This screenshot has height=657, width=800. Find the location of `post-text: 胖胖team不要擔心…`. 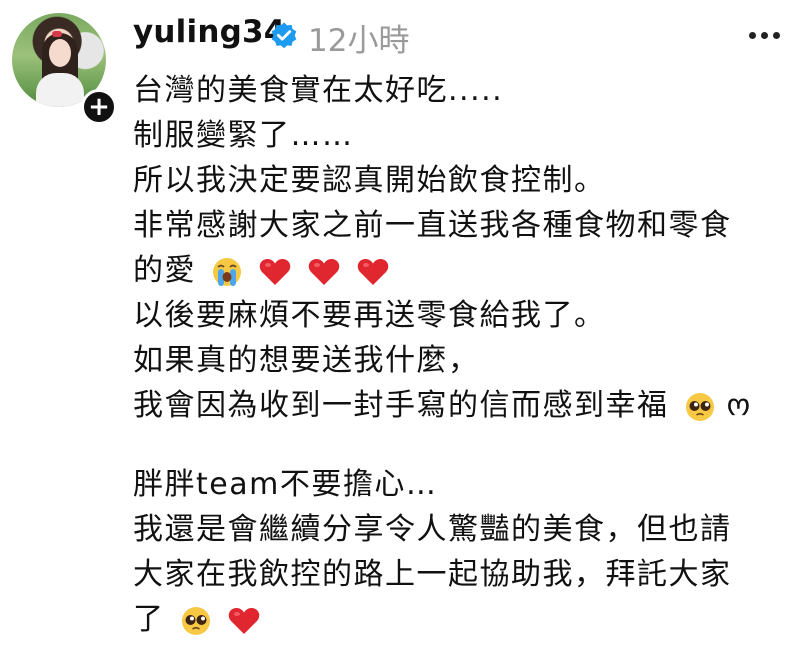

post-text: 胖胖team不要擔心… is located at coordinates (285, 484).